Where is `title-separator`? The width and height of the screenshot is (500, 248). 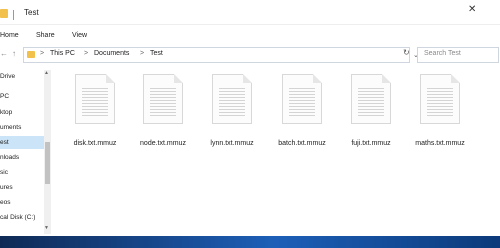
title-separator is located at coordinates (13, 15).